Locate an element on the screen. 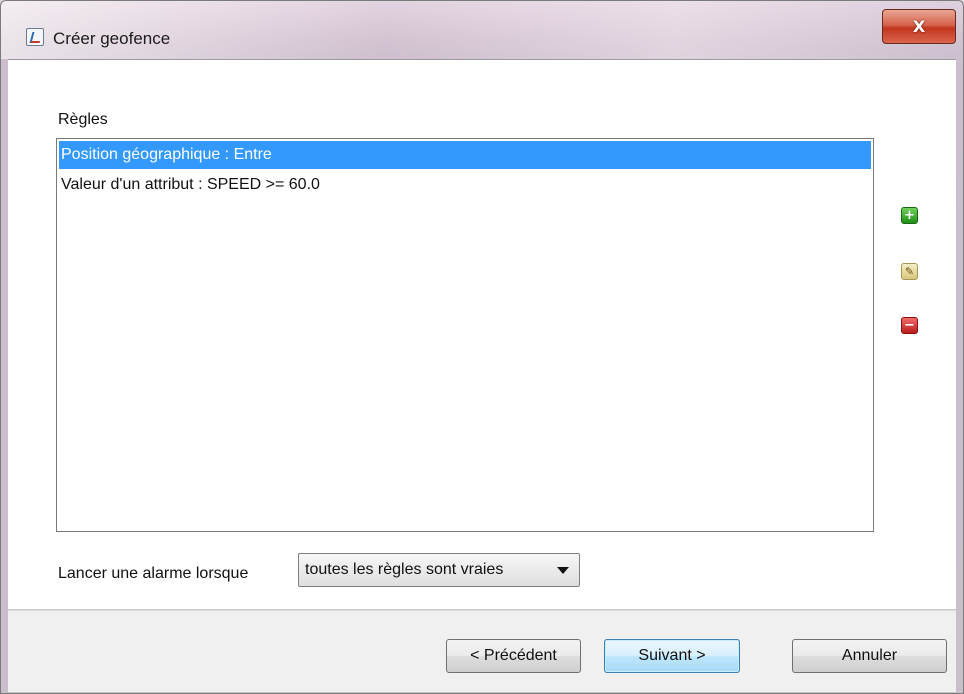 Image resolution: width=964 pixels, height=694 pixels. add-rule-button: + is located at coordinates (909, 215).